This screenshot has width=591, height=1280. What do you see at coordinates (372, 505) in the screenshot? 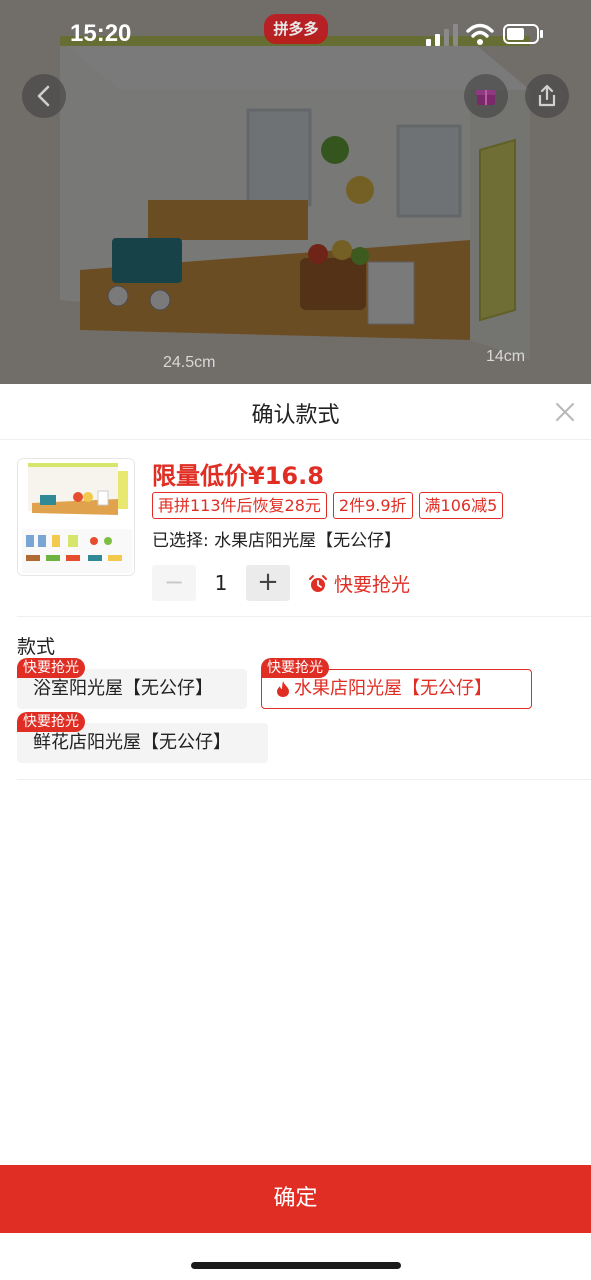
I see `promo-tag: 2件9.9折` at bounding box center [372, 505].